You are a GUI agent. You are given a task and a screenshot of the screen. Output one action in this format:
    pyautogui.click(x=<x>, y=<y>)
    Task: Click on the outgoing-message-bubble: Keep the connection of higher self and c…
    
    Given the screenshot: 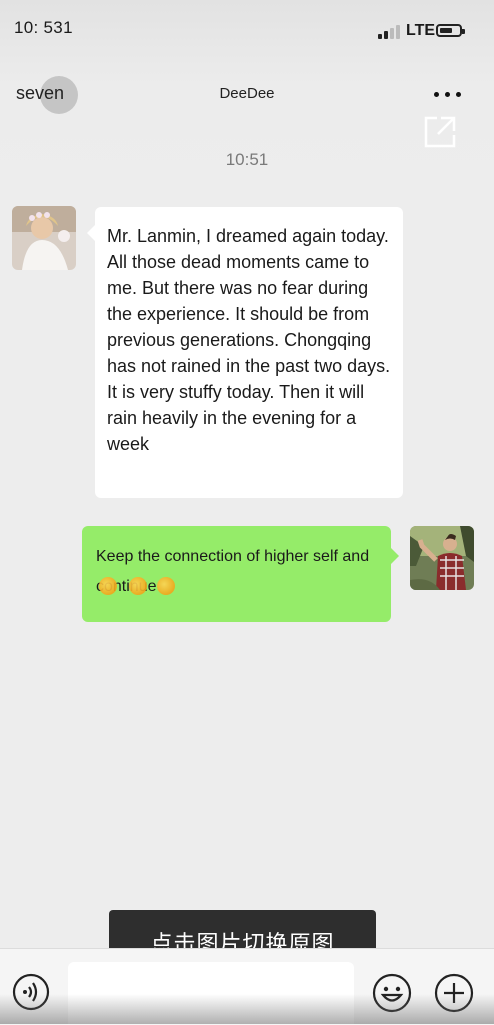 What is the action you would take?
    pyautogui.click(x=240, y=574)
    